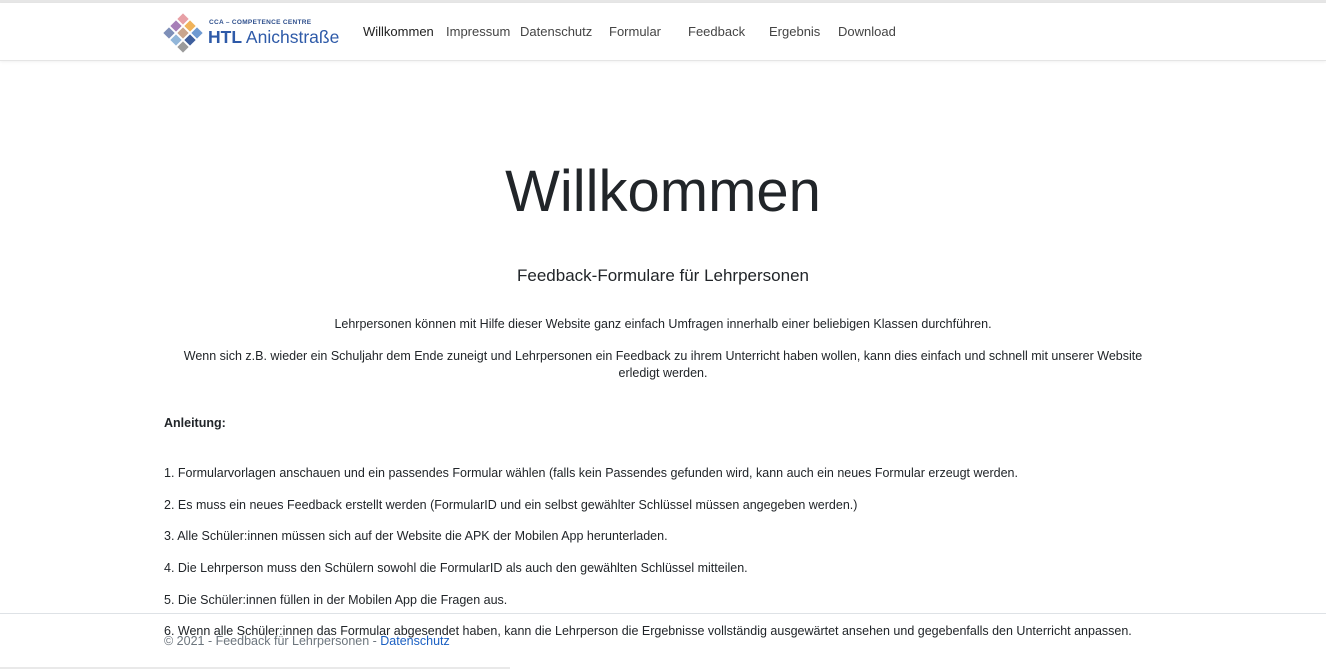 The height and width of the screenshot is (672, 1326). Describe the element at coordinates (478, 31) in the screenshot. I see `nav-item-impressum: Impressum` at that location.